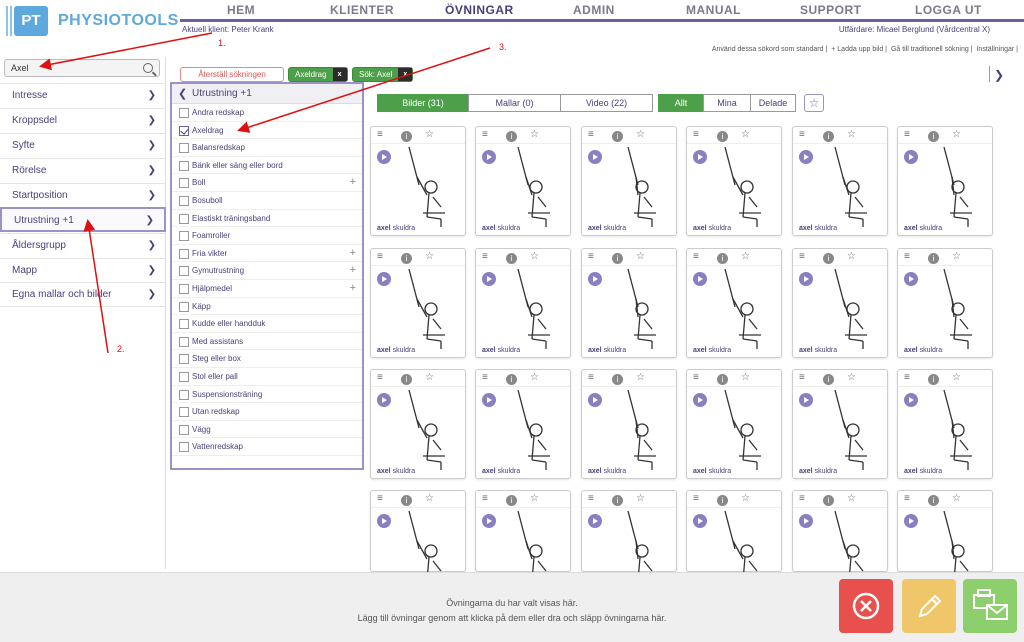 The height and width of the screenshot is (642, 1024). I want to click on filter-chip-search: Sök: Axel x, so click(383, 74).